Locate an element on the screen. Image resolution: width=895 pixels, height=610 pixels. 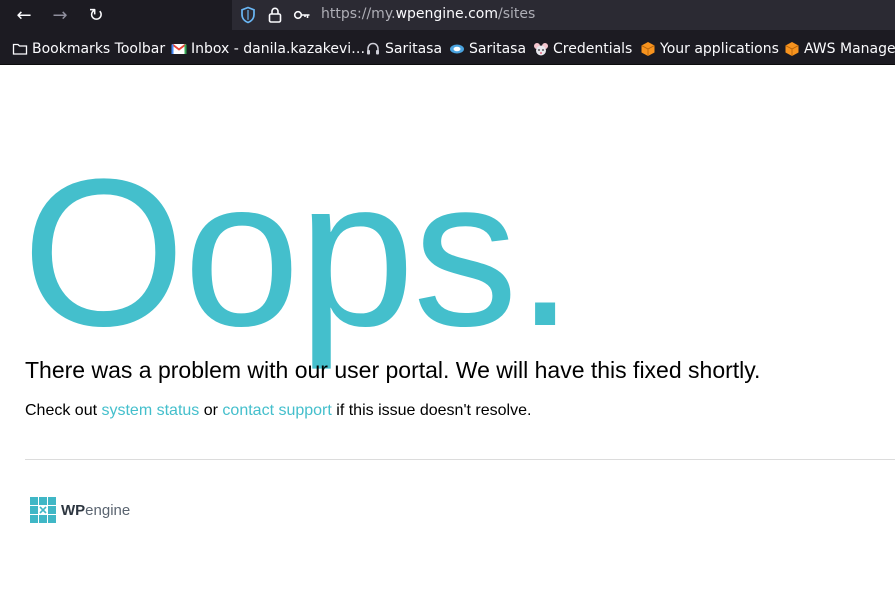
forward-arrow-icon: → is located at coordinates (60, 16).